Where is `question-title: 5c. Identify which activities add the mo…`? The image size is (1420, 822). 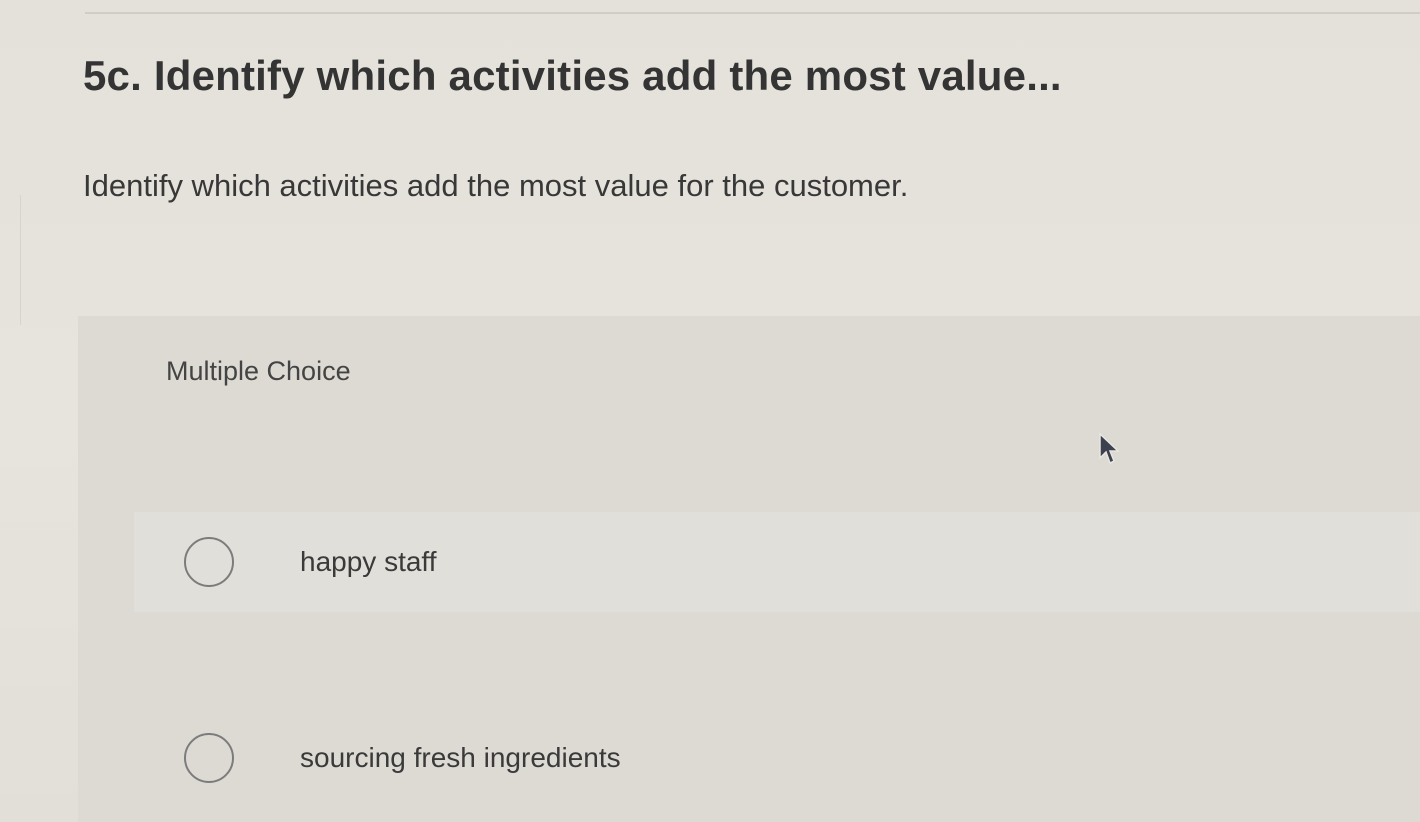
question-title: 5c. Identify which activities add the mo… is located at coordinates (572, 75).